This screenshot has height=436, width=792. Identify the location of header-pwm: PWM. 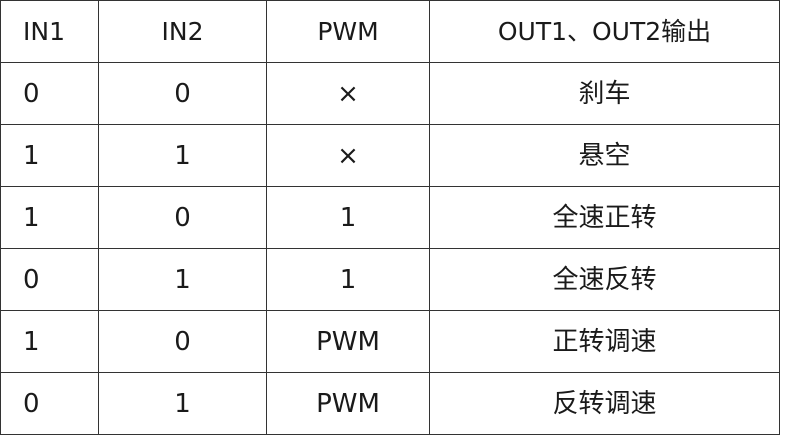
(348, 31).